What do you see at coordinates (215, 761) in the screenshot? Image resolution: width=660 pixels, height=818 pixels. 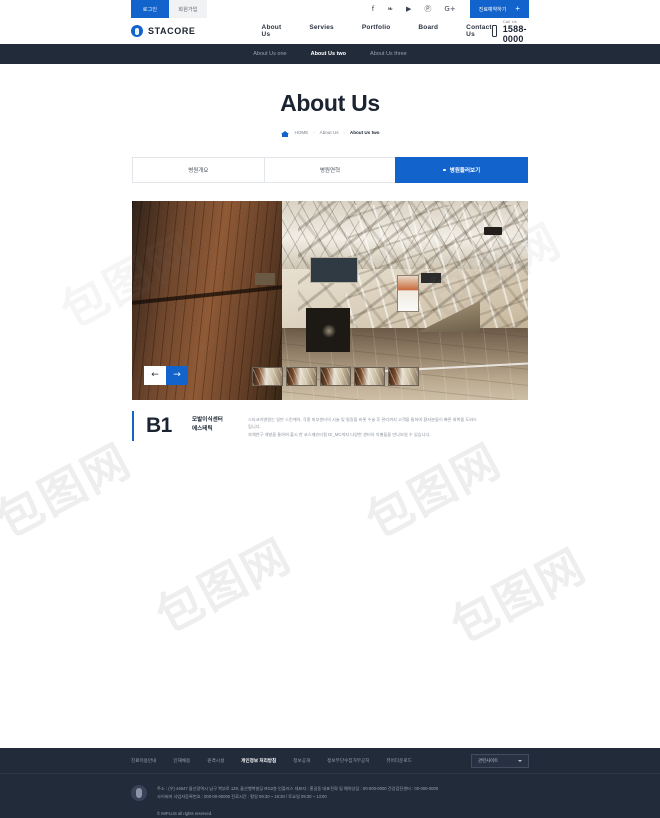 I see `footer-link-facility: 원격시설` at bounding box center [215, 761].